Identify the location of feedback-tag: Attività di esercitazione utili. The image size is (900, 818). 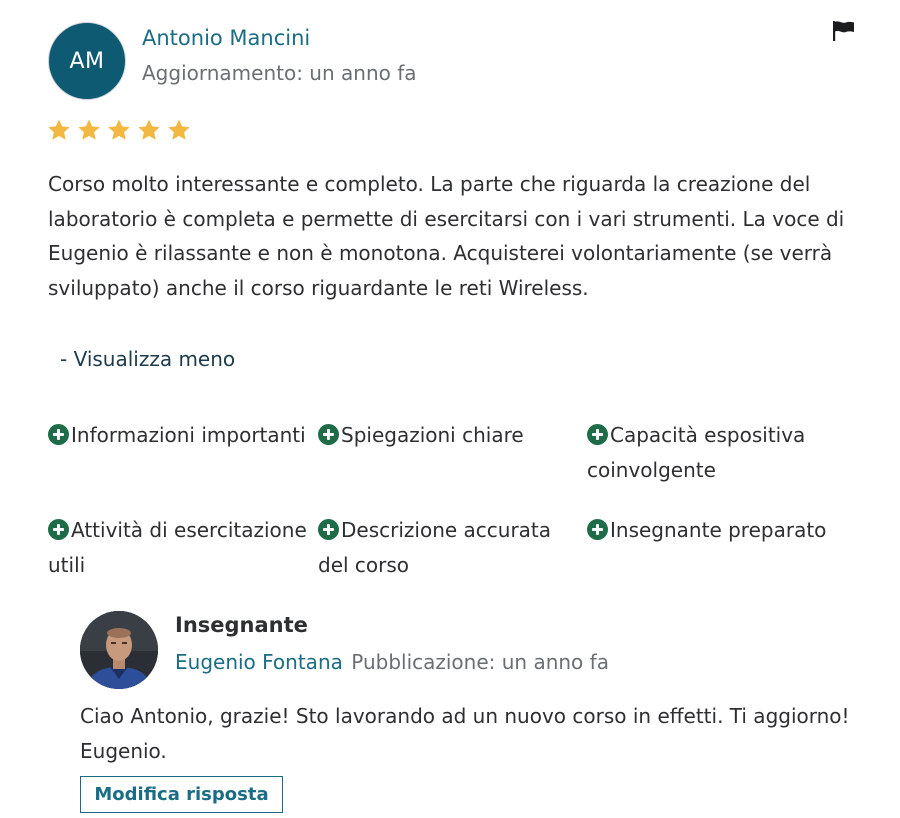
(179, 547).